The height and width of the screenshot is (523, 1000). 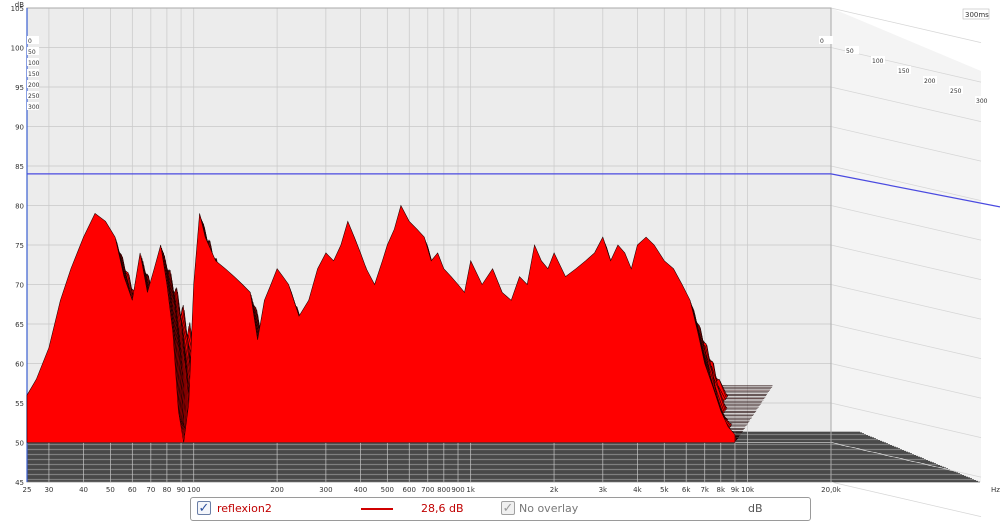 What do you see at coordinates (721, 490) in the screenshot?
I see `x-tick-label: 8k` at bounding box center [721, 490].